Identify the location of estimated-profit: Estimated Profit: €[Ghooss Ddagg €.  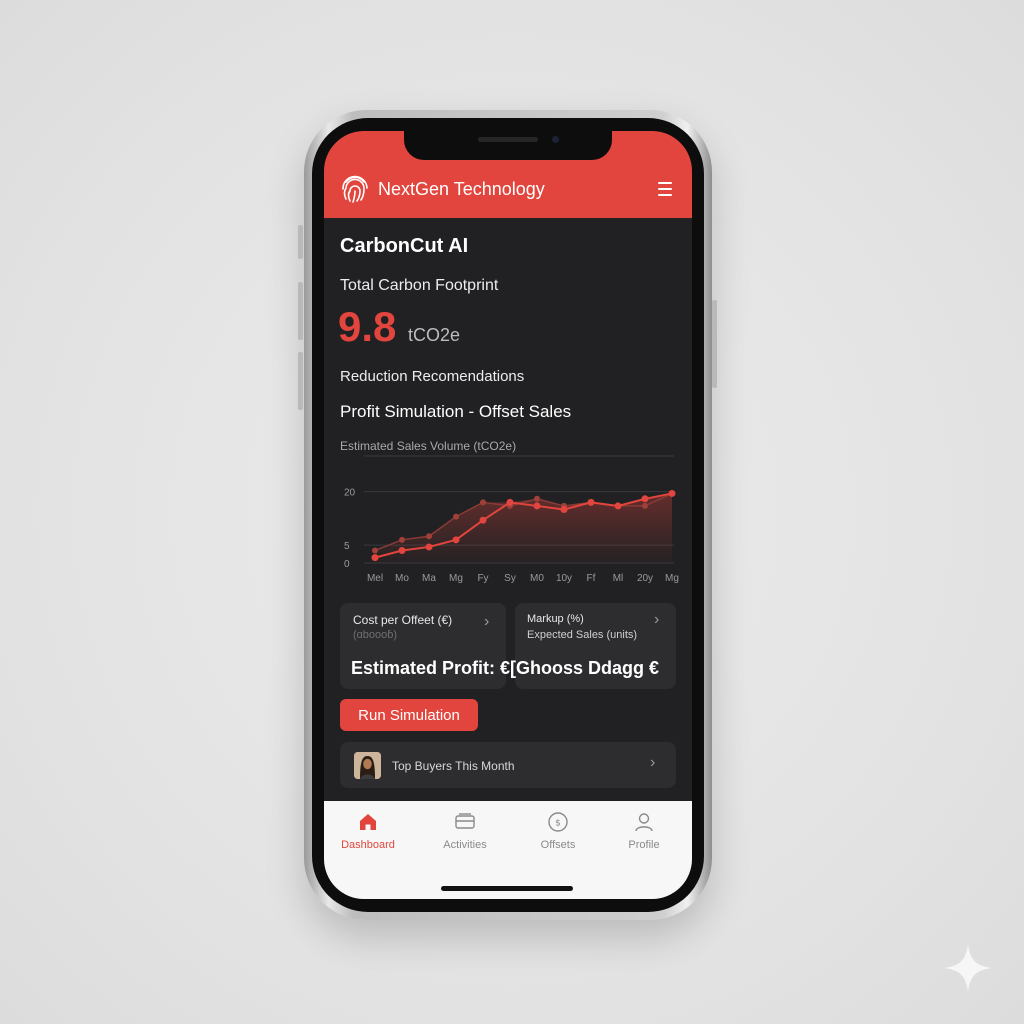
(505, 668).